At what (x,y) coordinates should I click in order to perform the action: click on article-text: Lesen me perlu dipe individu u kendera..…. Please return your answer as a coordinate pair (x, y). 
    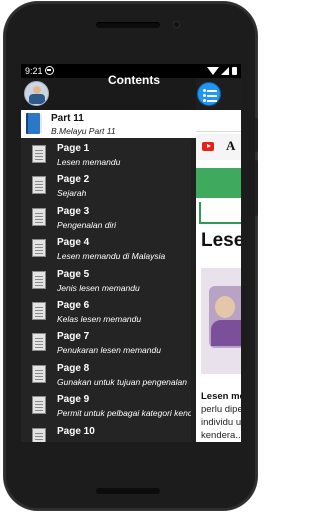
    Looking at the image, I should click on (221, 416).